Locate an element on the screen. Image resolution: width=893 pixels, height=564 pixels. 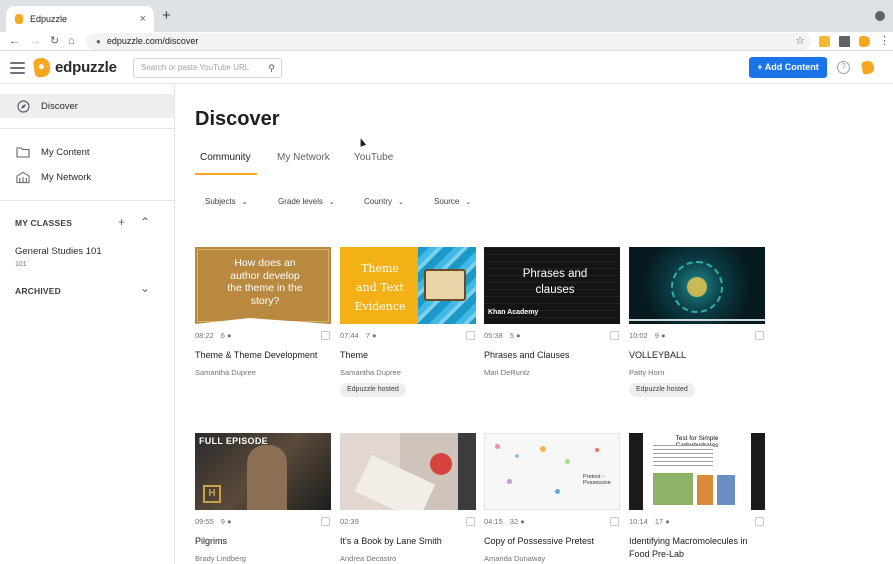
tab-community: Community is located at coordinates (225, 157).